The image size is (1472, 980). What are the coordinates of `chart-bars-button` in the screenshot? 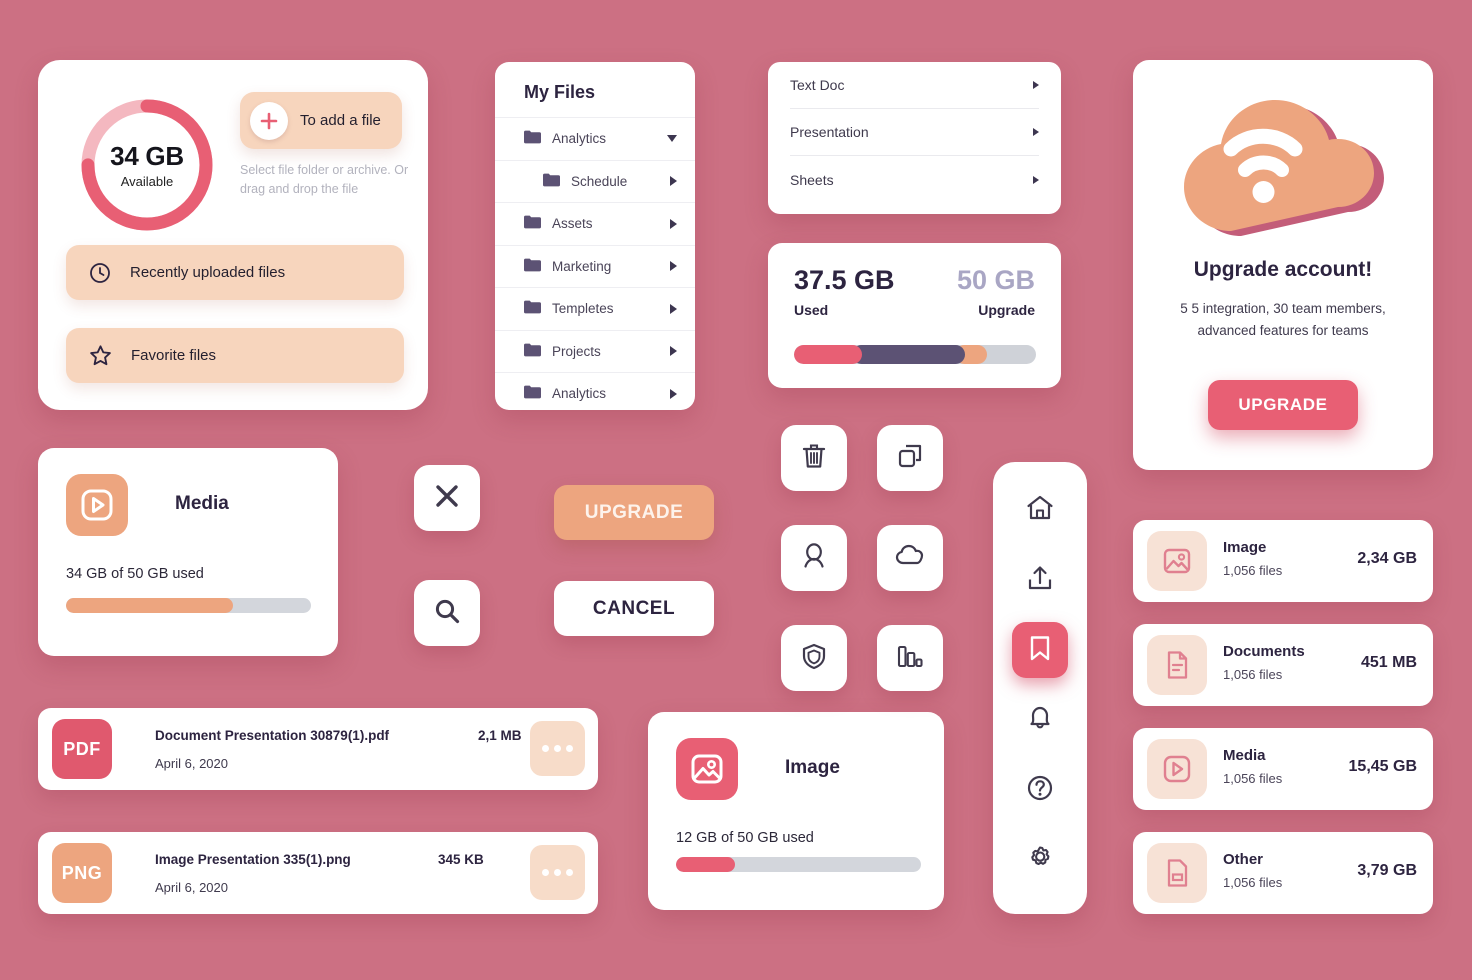 It's located at (910, 658).